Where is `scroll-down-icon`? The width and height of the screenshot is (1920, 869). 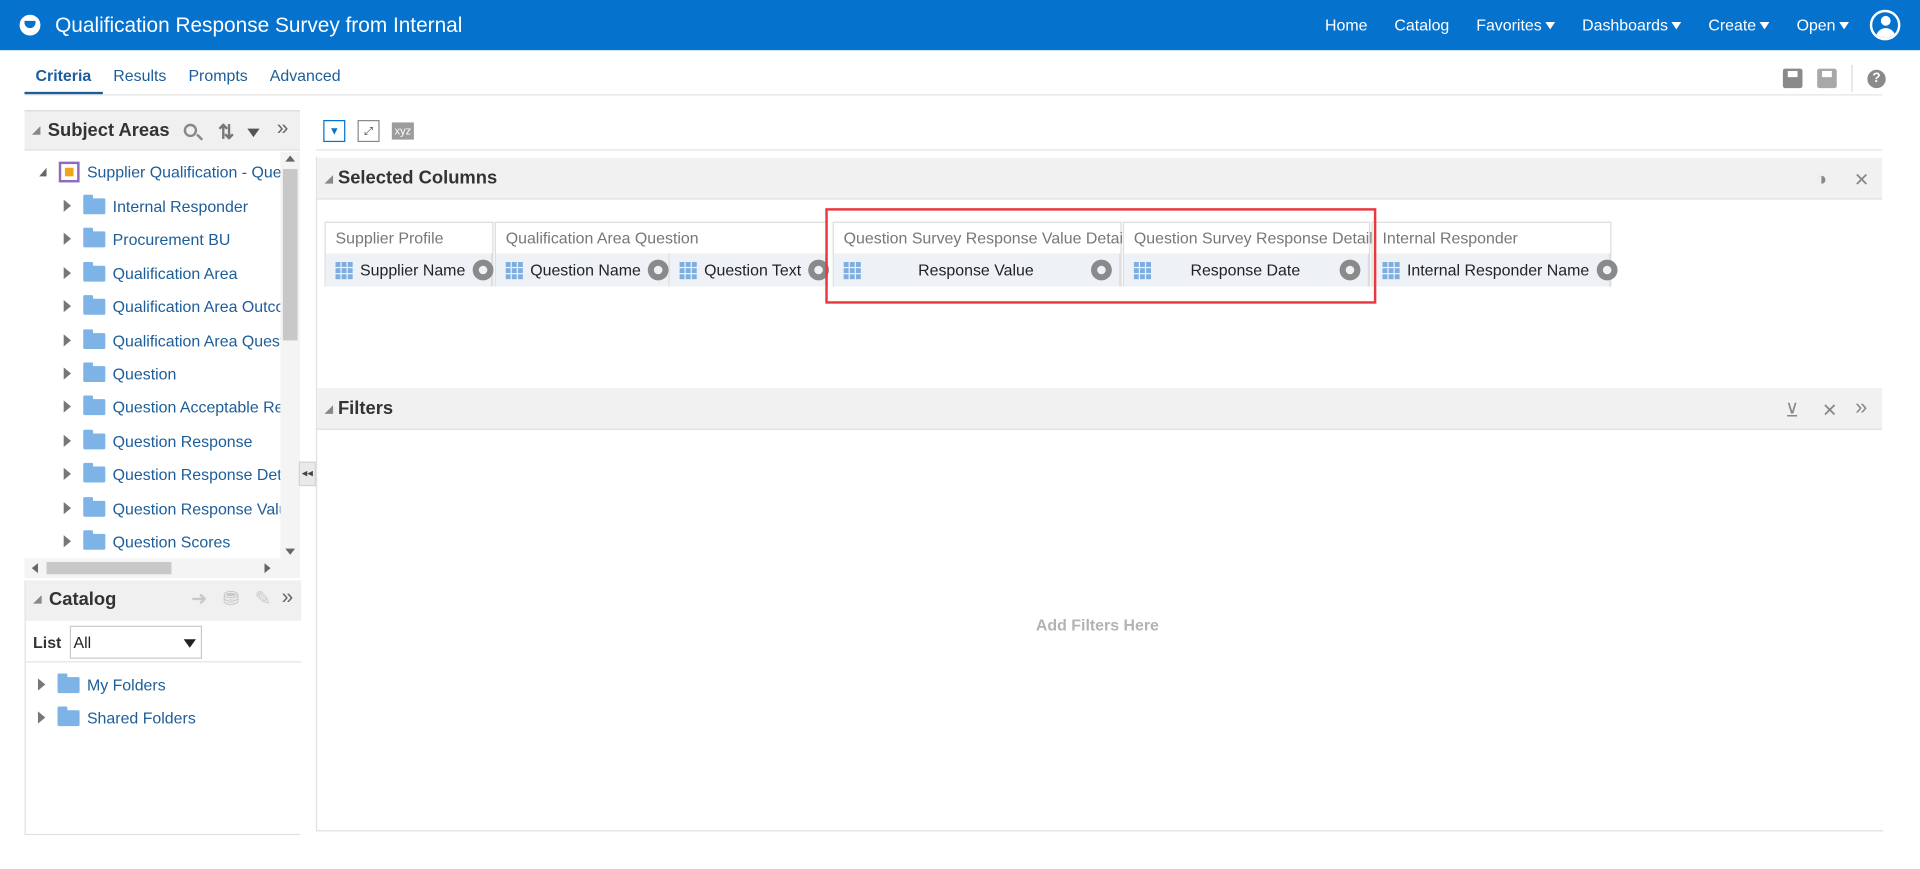
scroll-down-icon is located at coordinates (290, 551).